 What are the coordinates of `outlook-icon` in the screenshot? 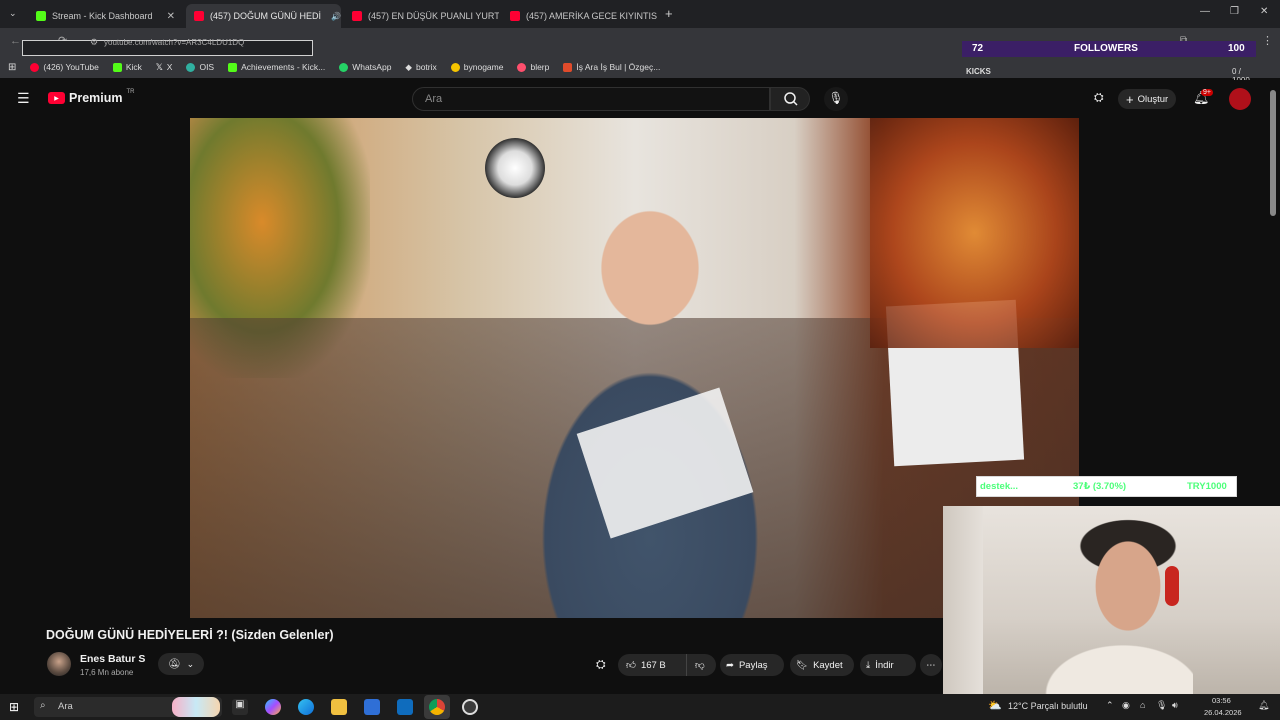 It's located at (405, 707).